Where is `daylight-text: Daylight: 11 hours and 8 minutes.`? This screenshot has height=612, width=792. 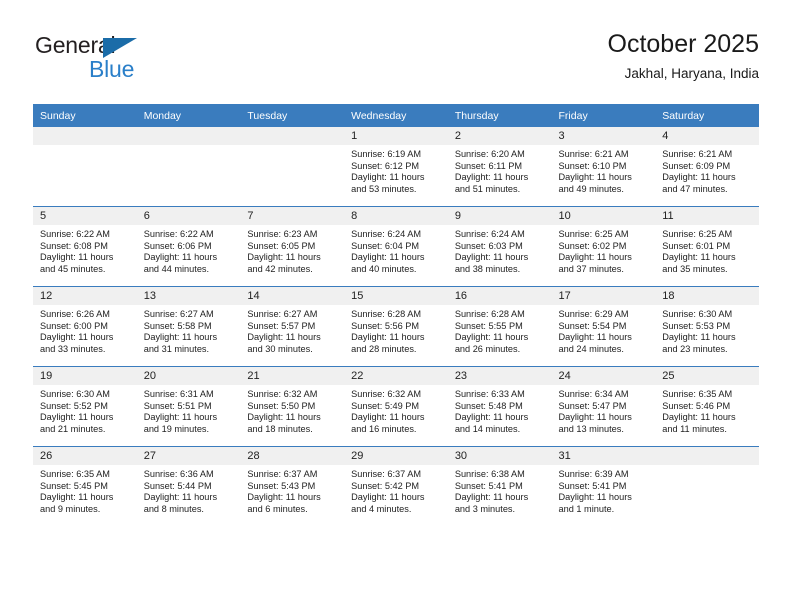
daylight-text: Daylight: 11 hours and 8 minutes. is located at coordinates (180, 503).